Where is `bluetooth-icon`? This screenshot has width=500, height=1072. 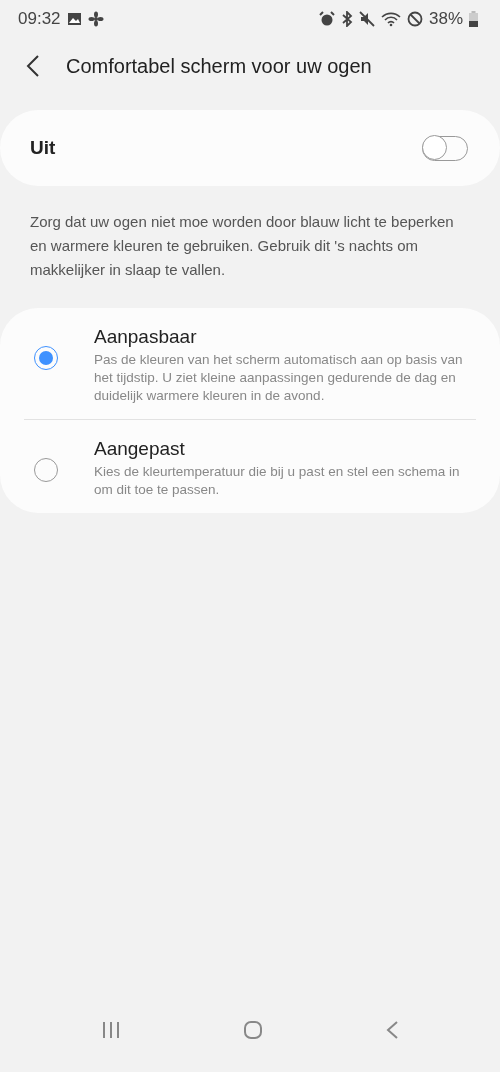
bluetooth-icon is located at coordinates (346, 19).